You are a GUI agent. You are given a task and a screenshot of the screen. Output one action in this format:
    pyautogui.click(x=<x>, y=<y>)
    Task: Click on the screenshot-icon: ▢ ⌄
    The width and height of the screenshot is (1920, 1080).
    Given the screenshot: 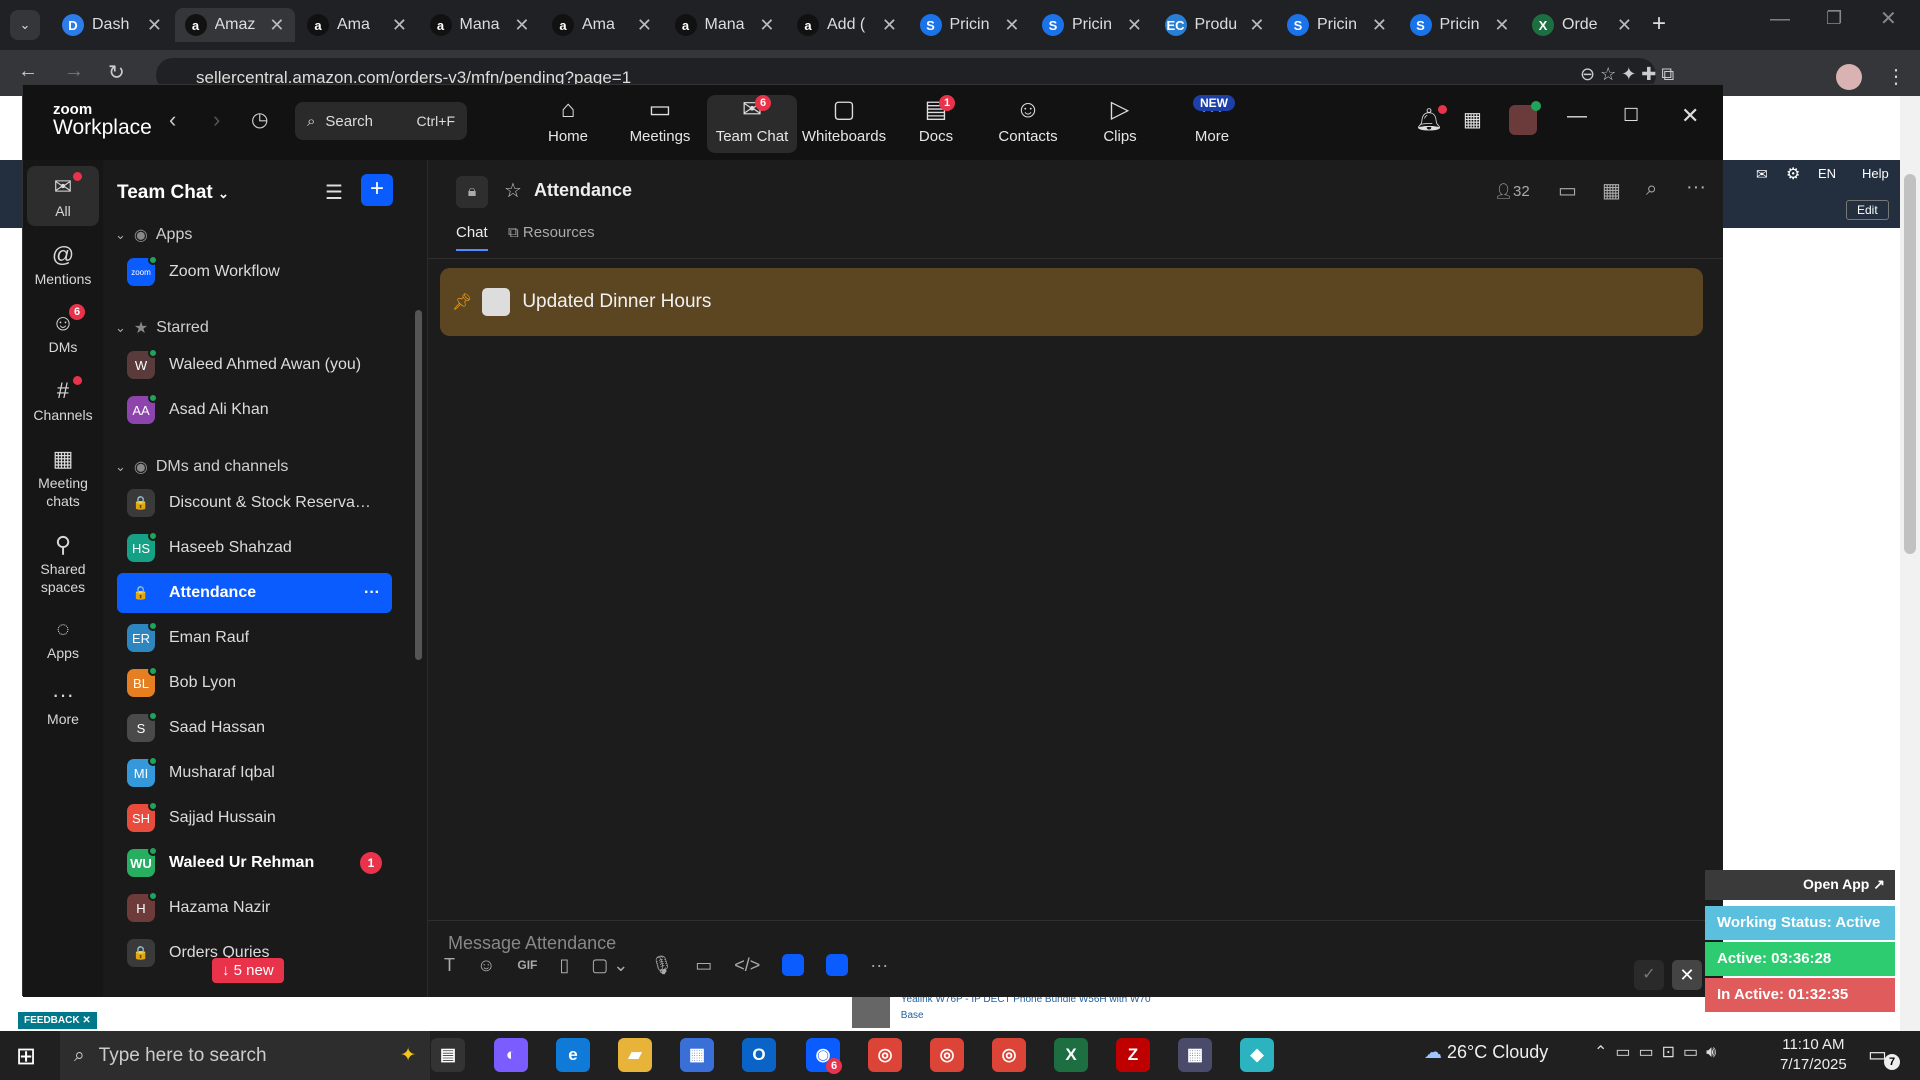 What is the action you would take?
    pyautogui.click(x=609, y=965)
    